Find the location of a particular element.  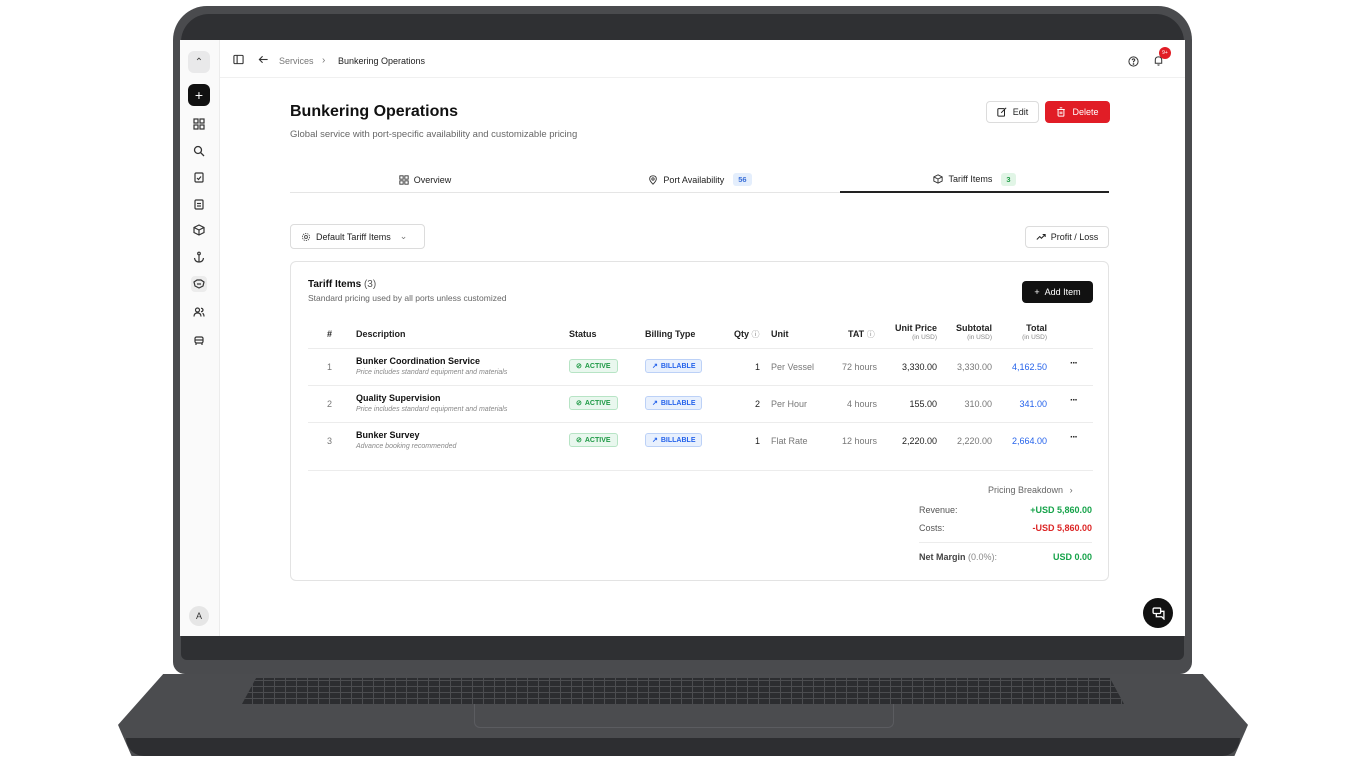

row-title: Bunker Survey is located at coordinates (388, 435).